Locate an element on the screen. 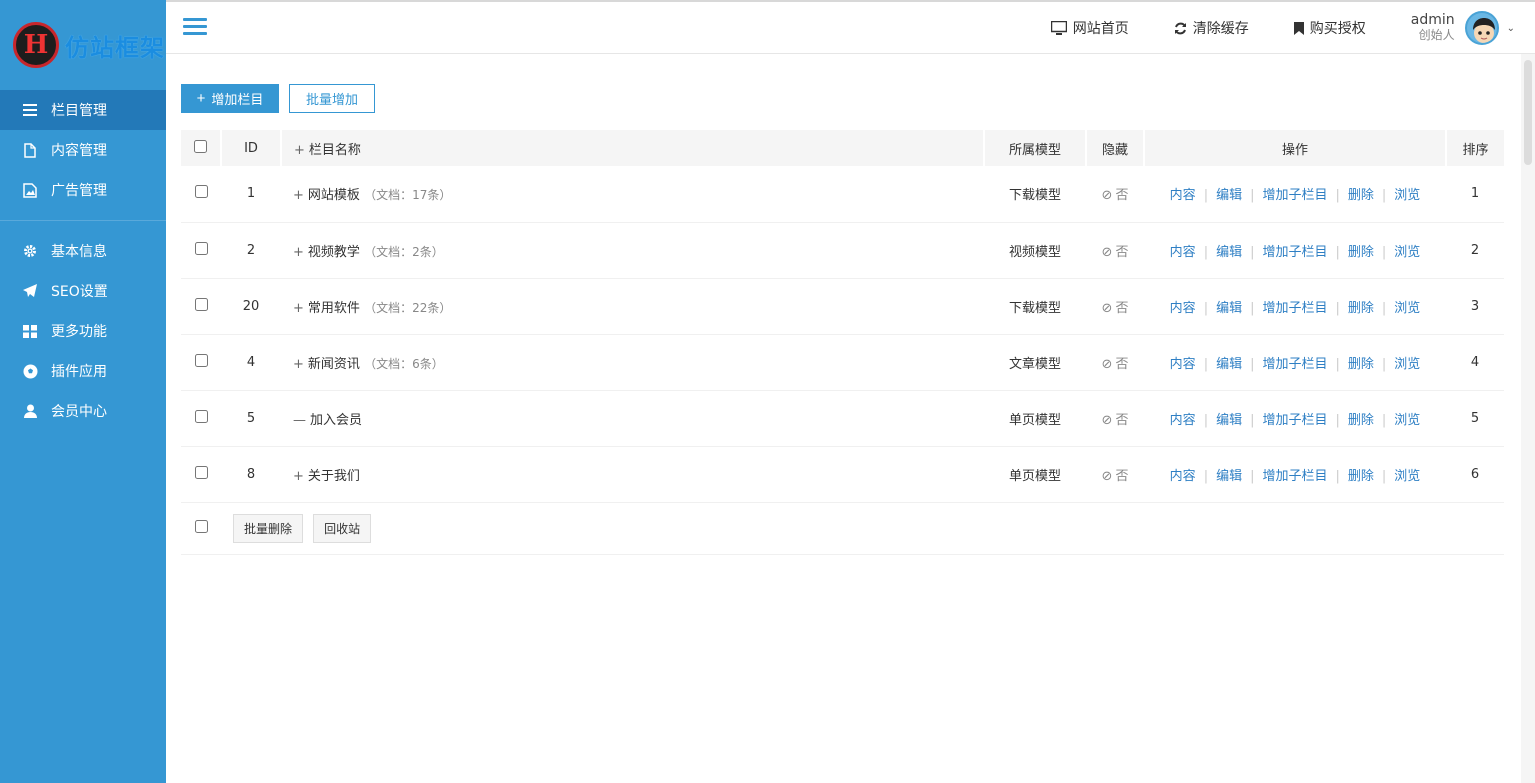 This screenshot has width=1535, height=783. logo-text: 仿站框架 is located at coordinates (115, 47).